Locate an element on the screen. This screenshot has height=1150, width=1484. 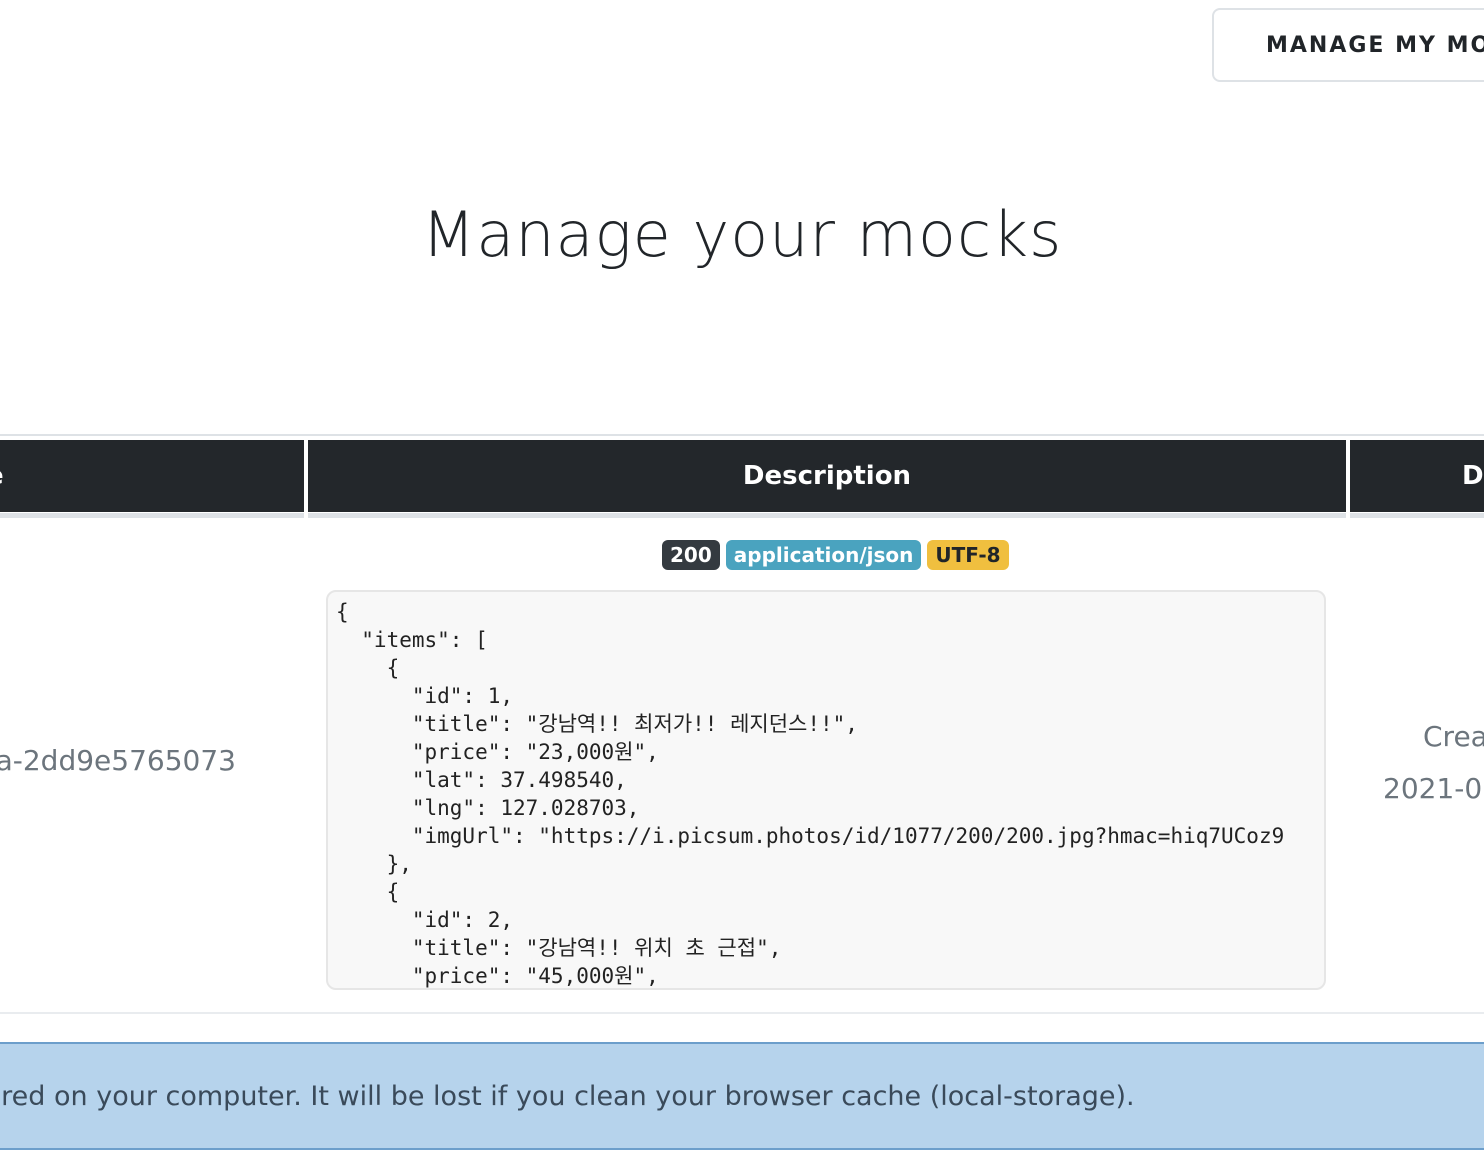
created-date: 2021-06 is located at coordinates (1433, 788).